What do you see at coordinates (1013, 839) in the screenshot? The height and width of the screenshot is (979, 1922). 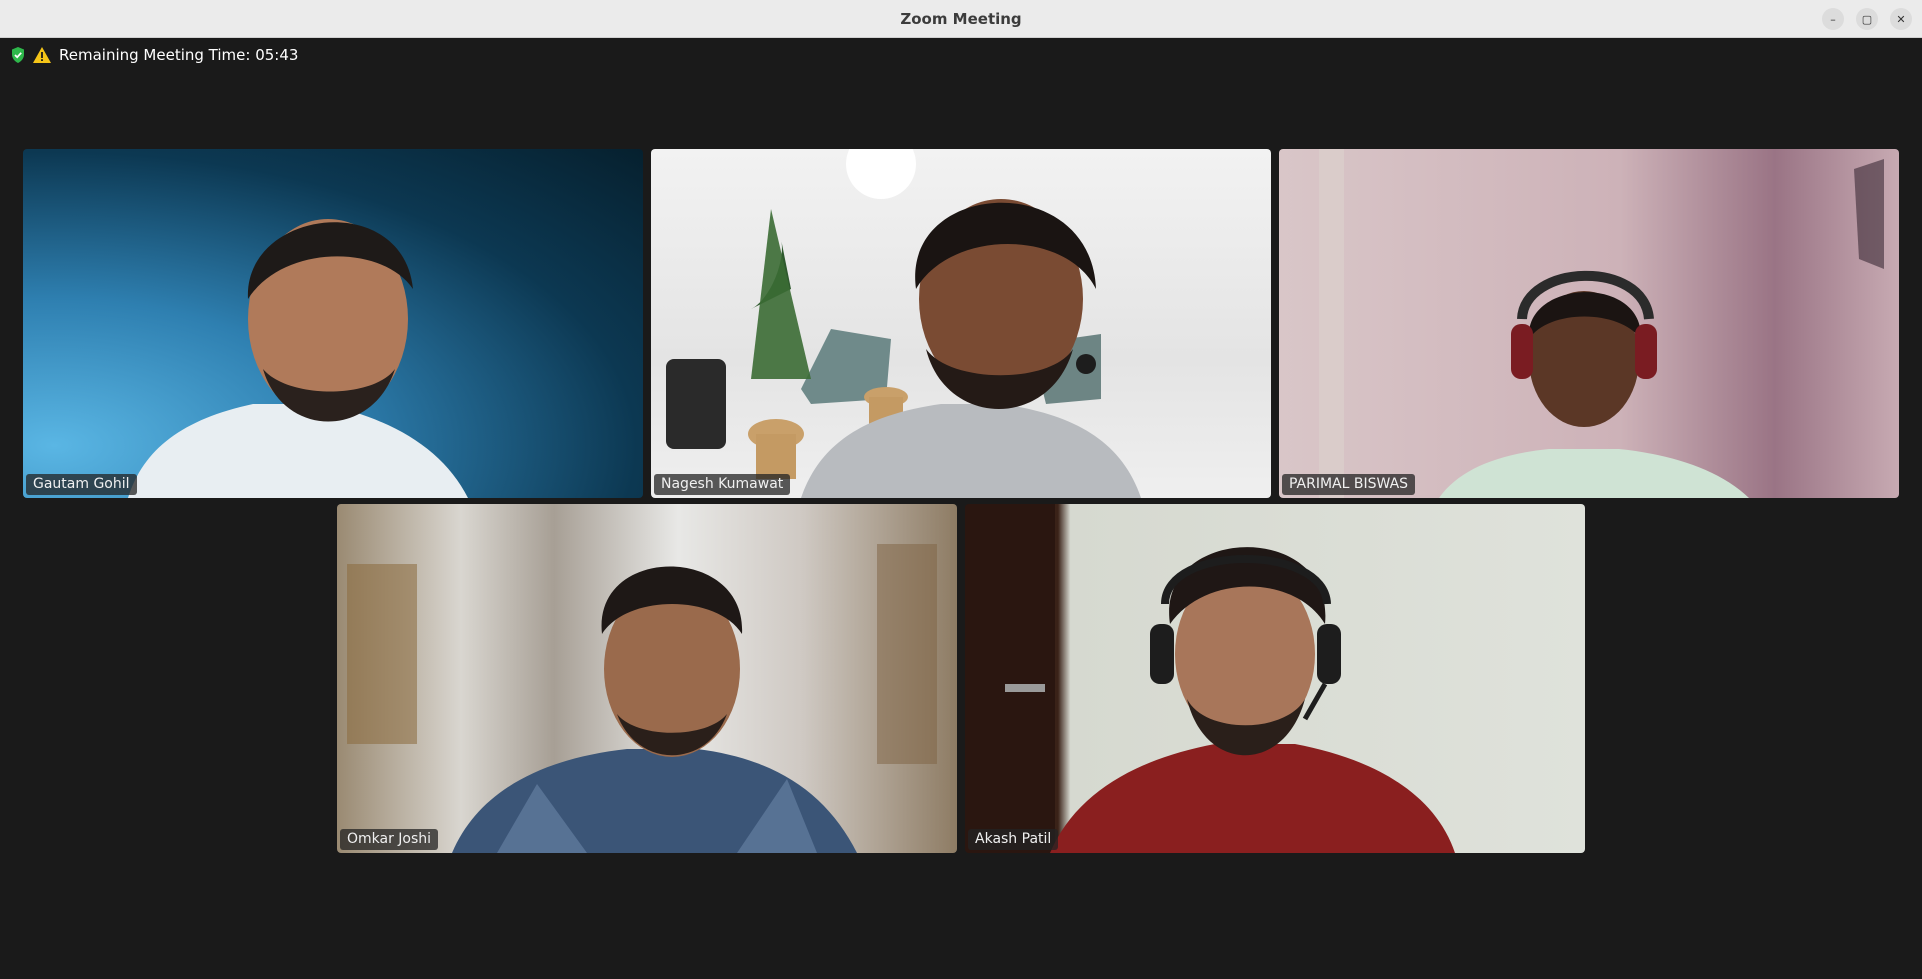 I see `participant-name: Akash Patil` at bounding box center [1013, 839].